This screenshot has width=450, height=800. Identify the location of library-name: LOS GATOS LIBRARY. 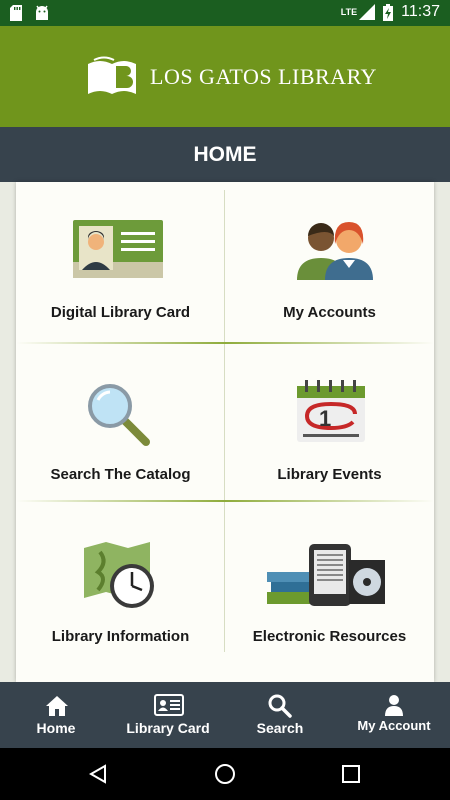
(263, 76).